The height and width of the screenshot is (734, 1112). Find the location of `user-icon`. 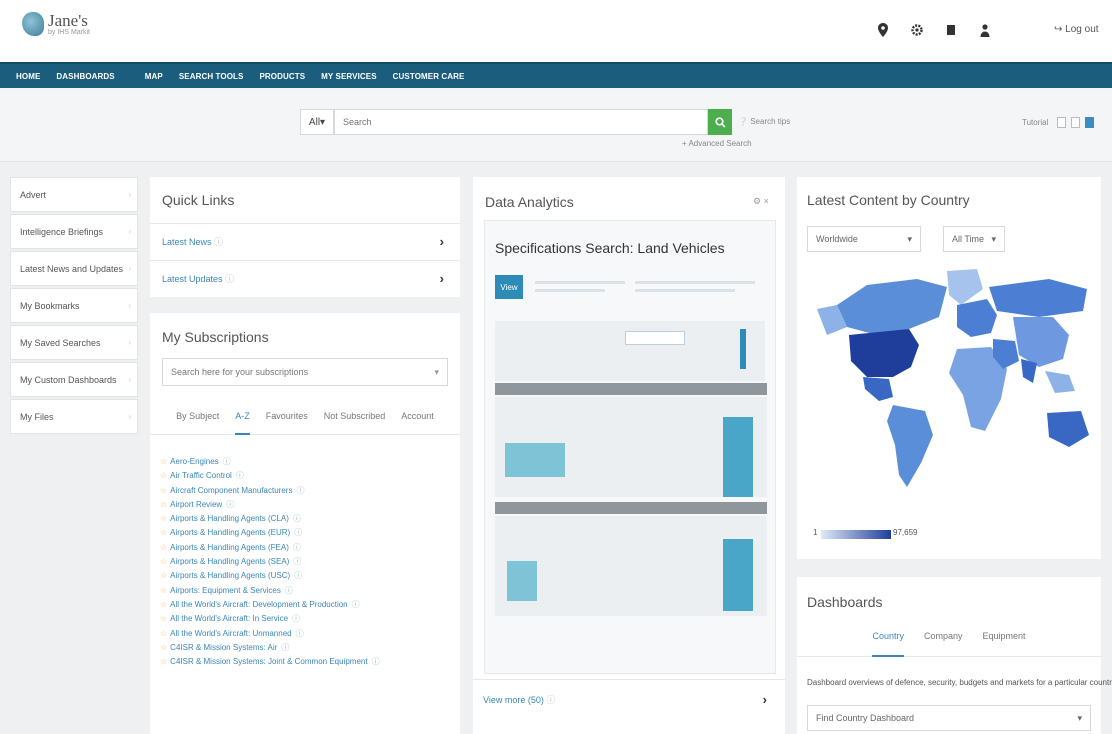

user-icon is located at coordinates (985, 30).